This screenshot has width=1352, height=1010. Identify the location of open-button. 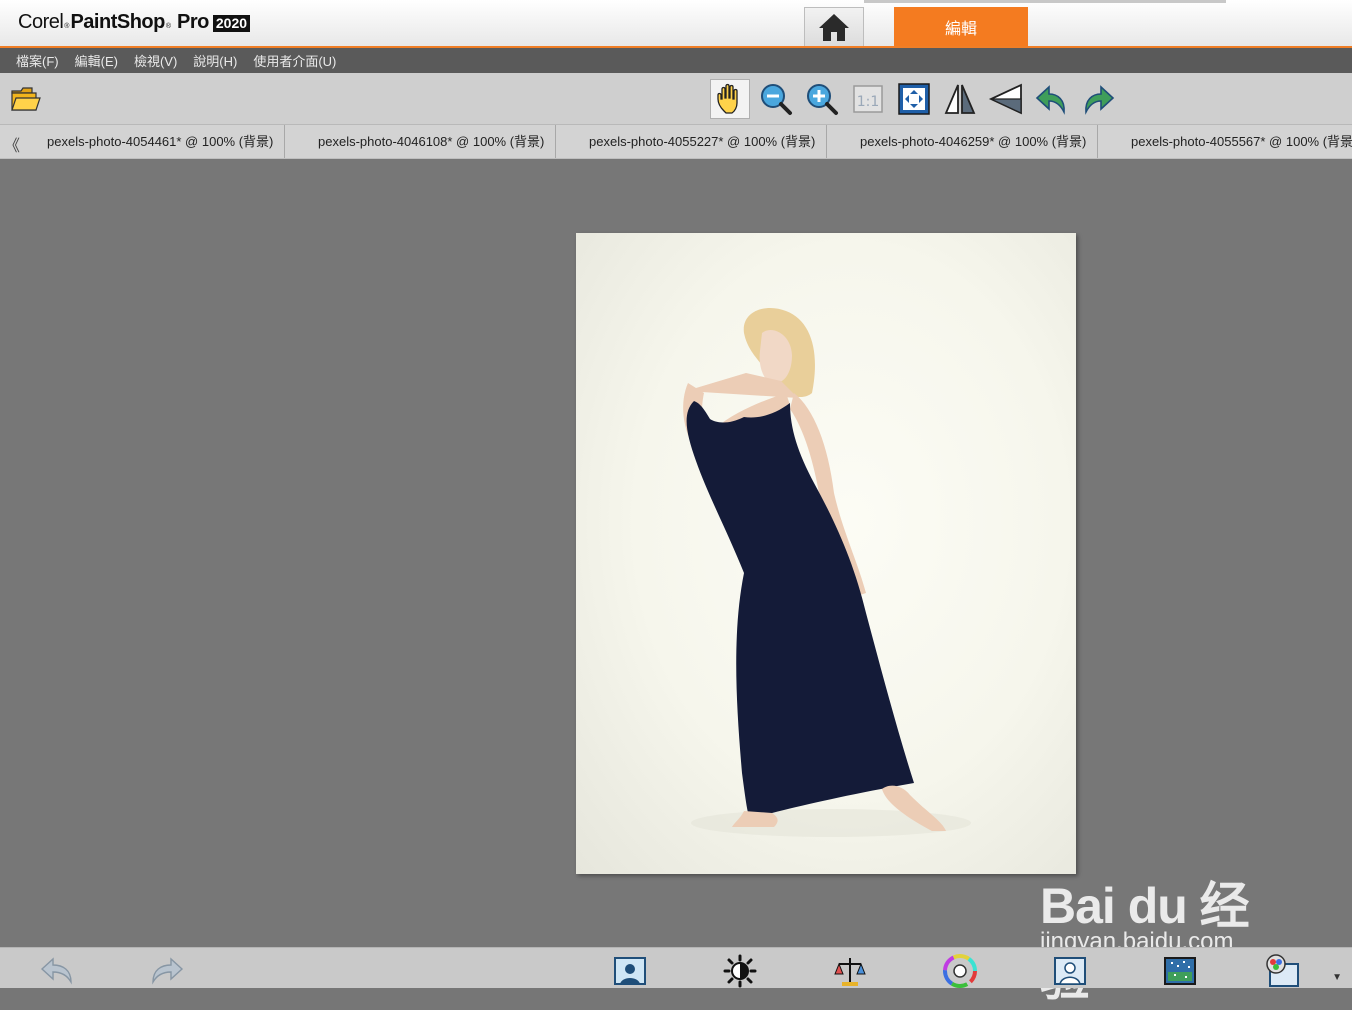
(26, 99).